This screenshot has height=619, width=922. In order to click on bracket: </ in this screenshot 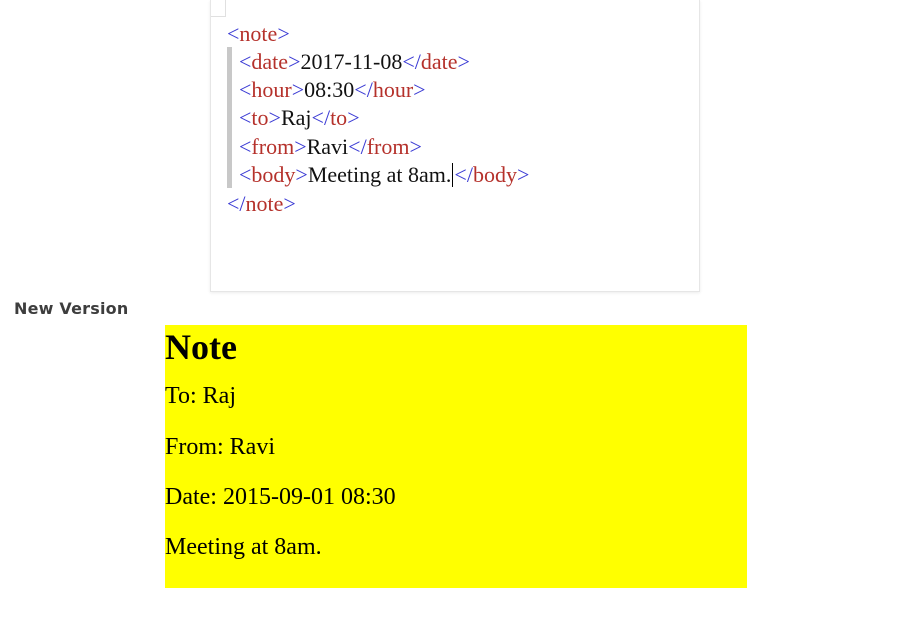, I will do `click(236, 203)`.